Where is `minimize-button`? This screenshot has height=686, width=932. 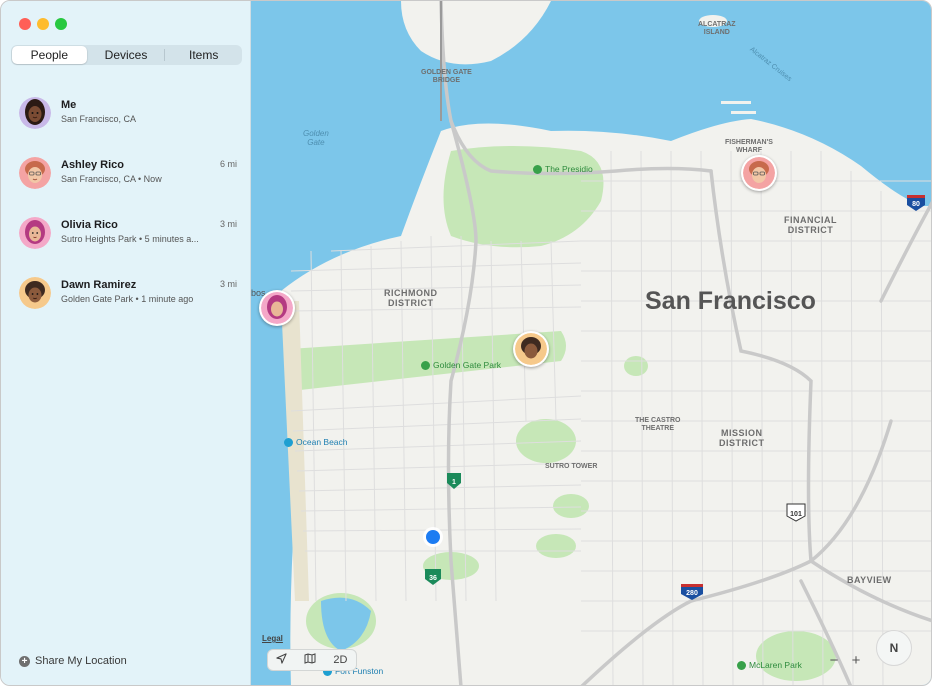 minimize-button is located at coordinates (43, 24).